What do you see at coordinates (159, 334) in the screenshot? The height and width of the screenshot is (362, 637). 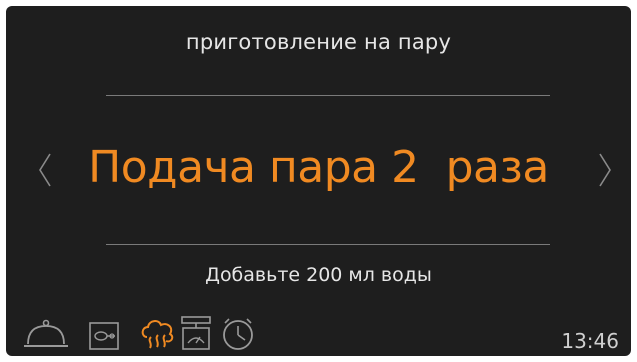 I see `steam-icon` at bounding box center [159, 334].